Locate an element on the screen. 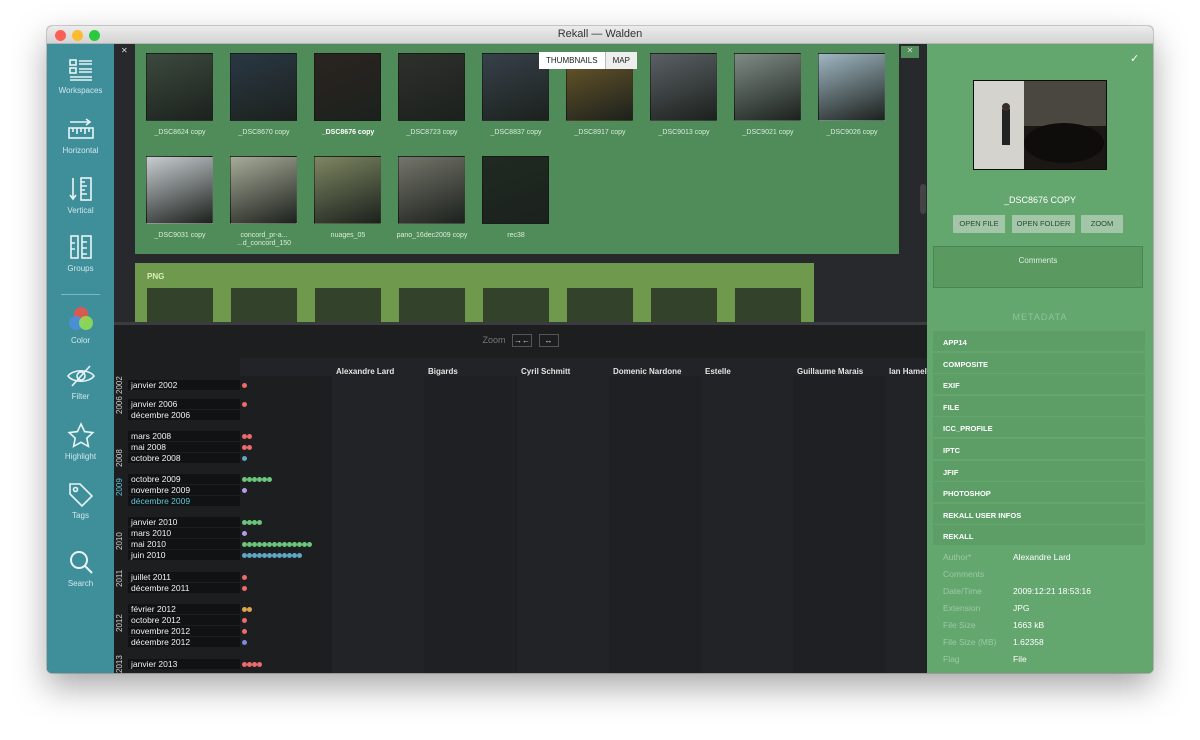 The width and height of the screenshot is (1200, 740). open-folder-button: OPEN FOLDER is located at coordinates (1043, 224).